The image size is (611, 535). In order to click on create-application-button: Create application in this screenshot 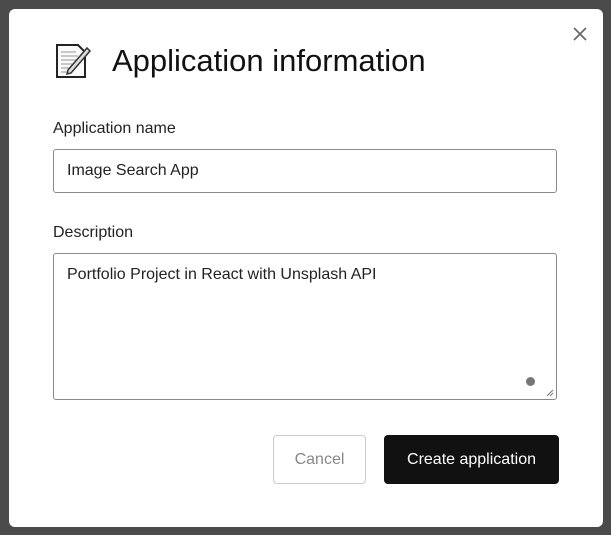, I will do `click(471, 459)`.